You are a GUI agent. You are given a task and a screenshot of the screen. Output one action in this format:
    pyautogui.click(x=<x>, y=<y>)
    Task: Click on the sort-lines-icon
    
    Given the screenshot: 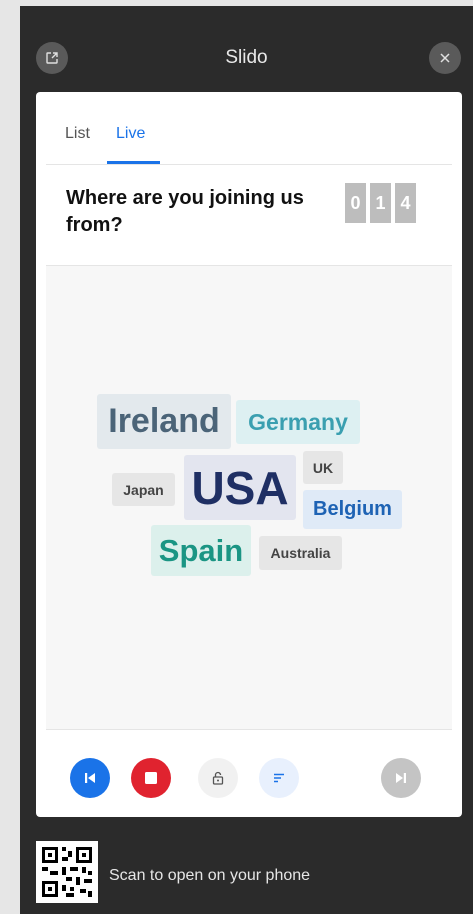 What is the action you would take?
    pyautogui.click(x=279, y=778)
    